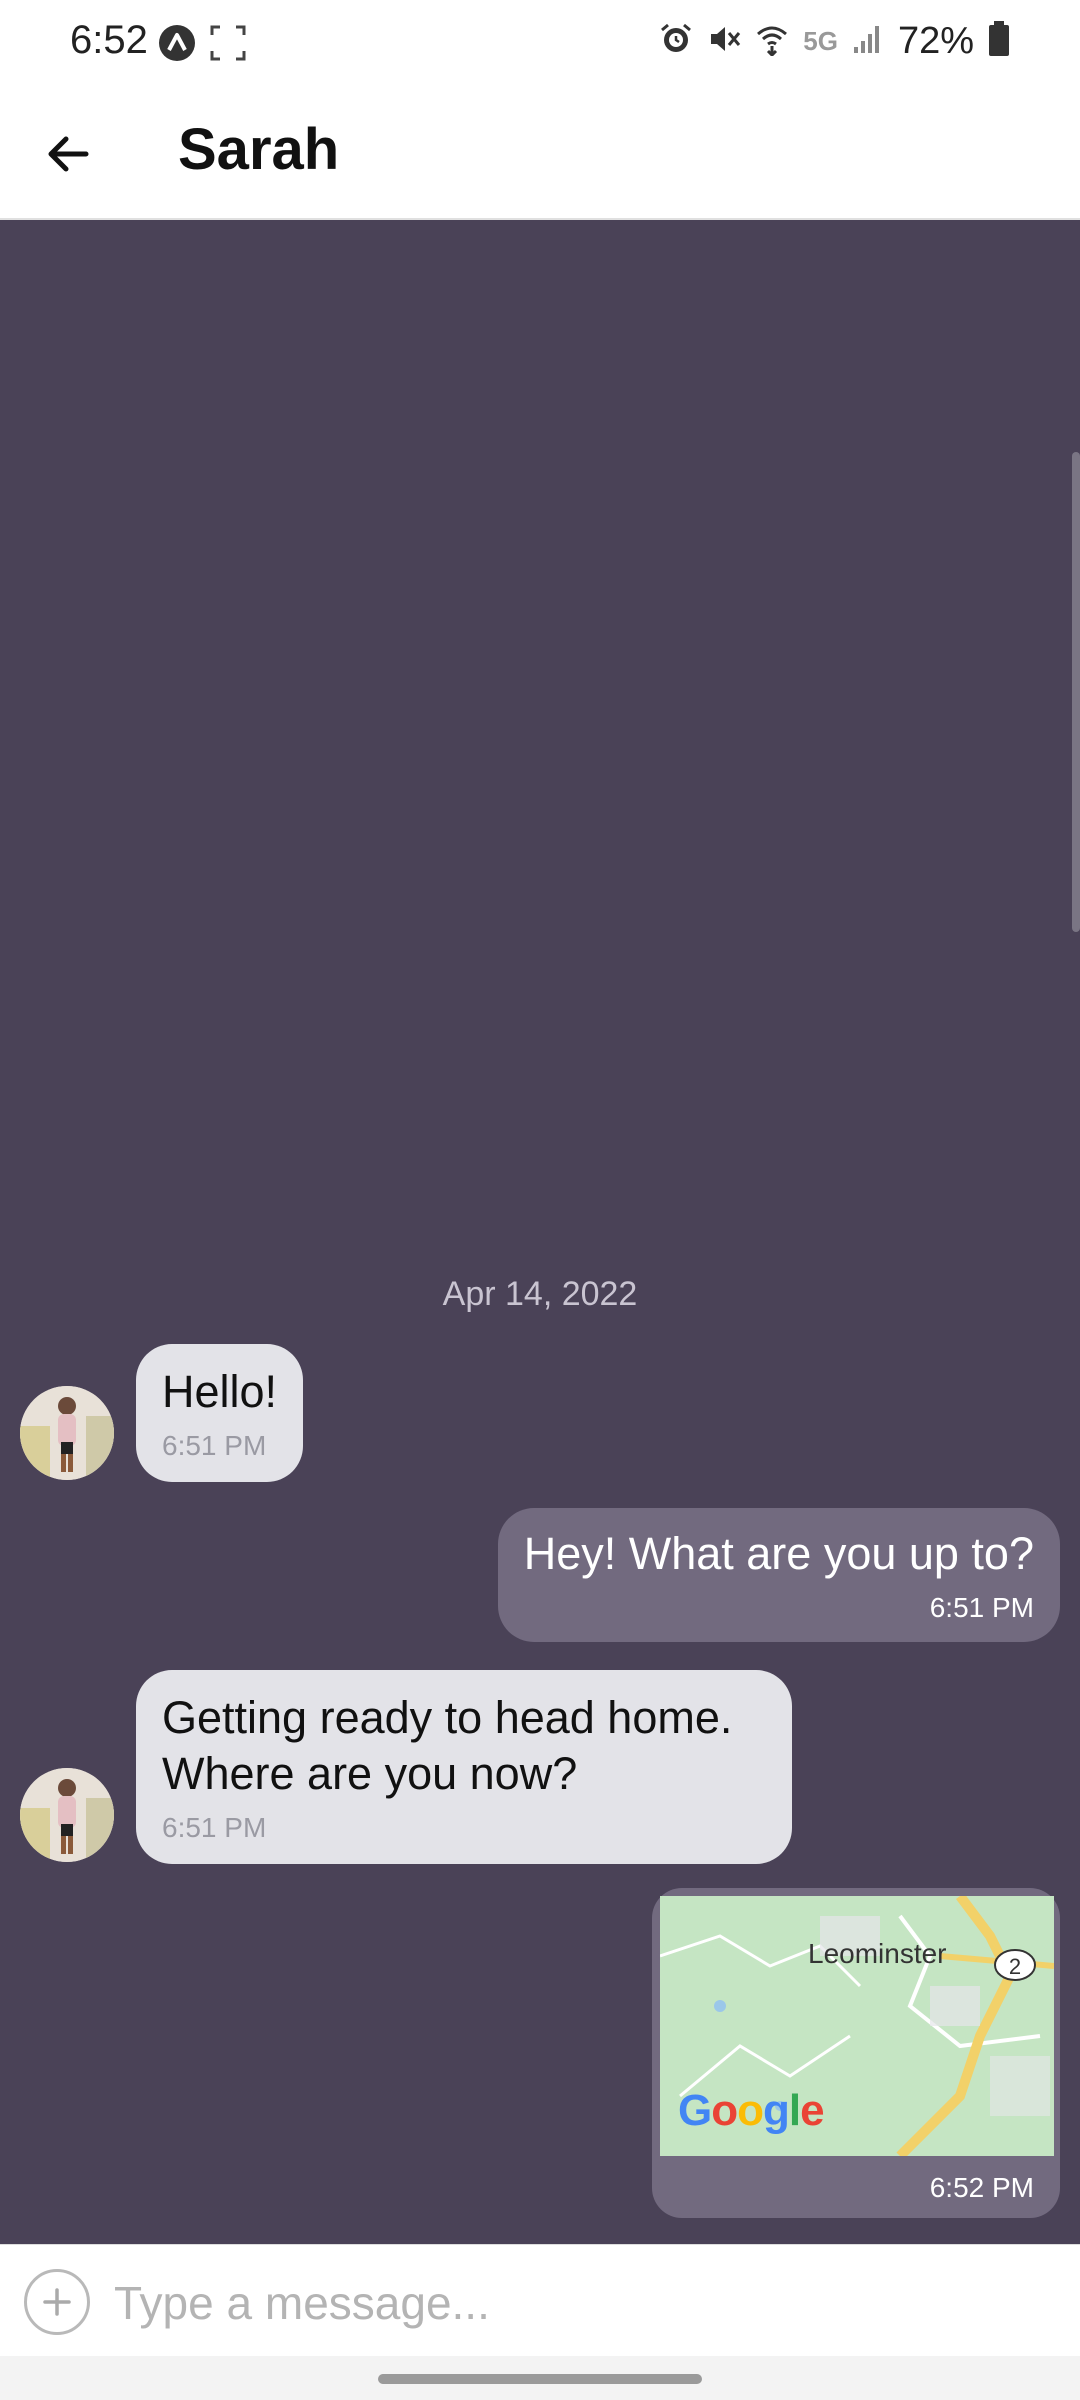  What do you see at coordinates (228, 45) in the screenshot?
I see `screenshot-frame-icon` at bounding box center [228, 45].